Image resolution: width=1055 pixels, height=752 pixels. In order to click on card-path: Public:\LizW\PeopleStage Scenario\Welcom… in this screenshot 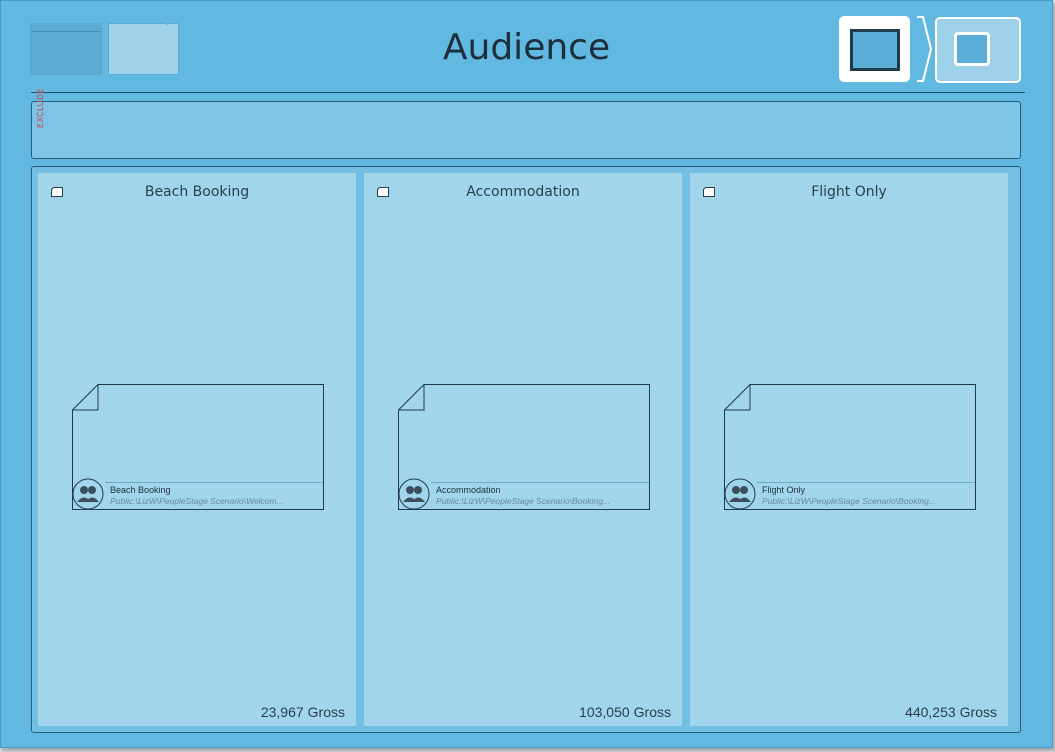, I will do `click(197, 501)`.